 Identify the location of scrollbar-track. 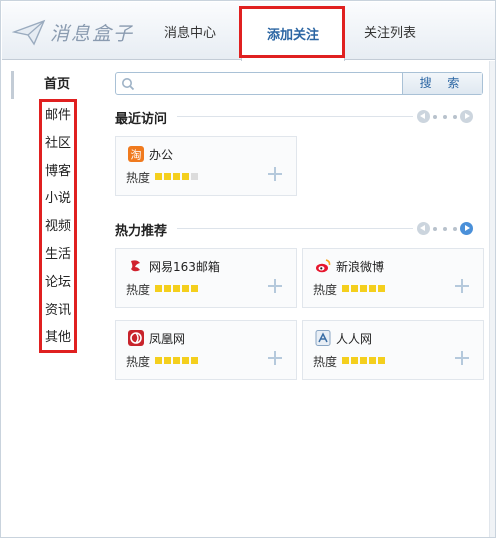
(492, 299).